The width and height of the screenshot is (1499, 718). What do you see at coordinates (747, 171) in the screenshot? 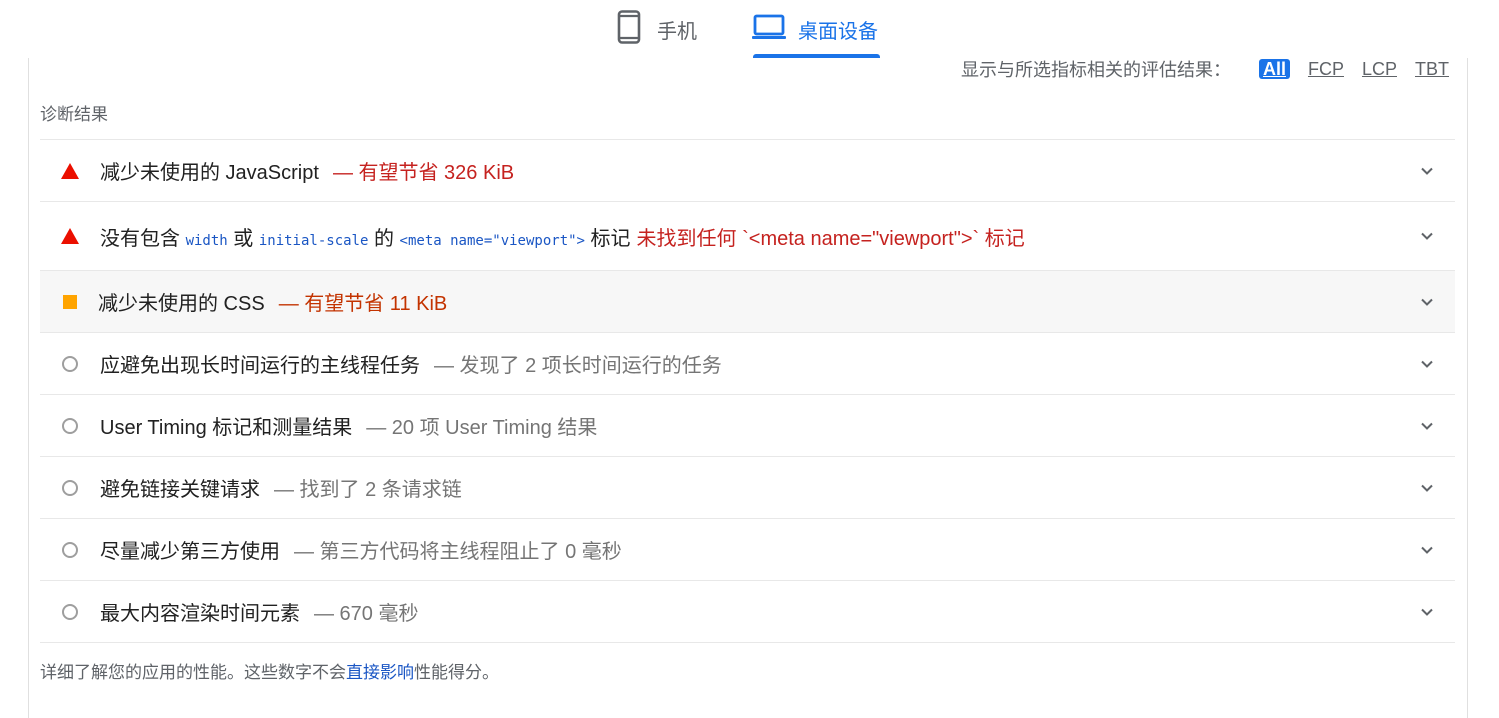
I see `audit-unused-javascript: 减少未使用的 JavaScript — 有望节省 326 KiB` at bounding box center [747, 171].